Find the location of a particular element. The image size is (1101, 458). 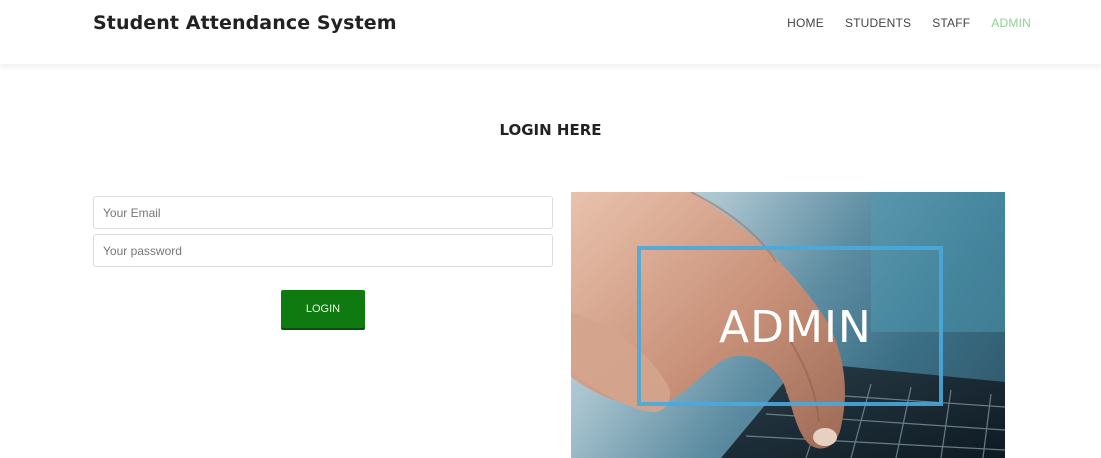

laptop-keyboard-image is located at coordinates (863, 410).